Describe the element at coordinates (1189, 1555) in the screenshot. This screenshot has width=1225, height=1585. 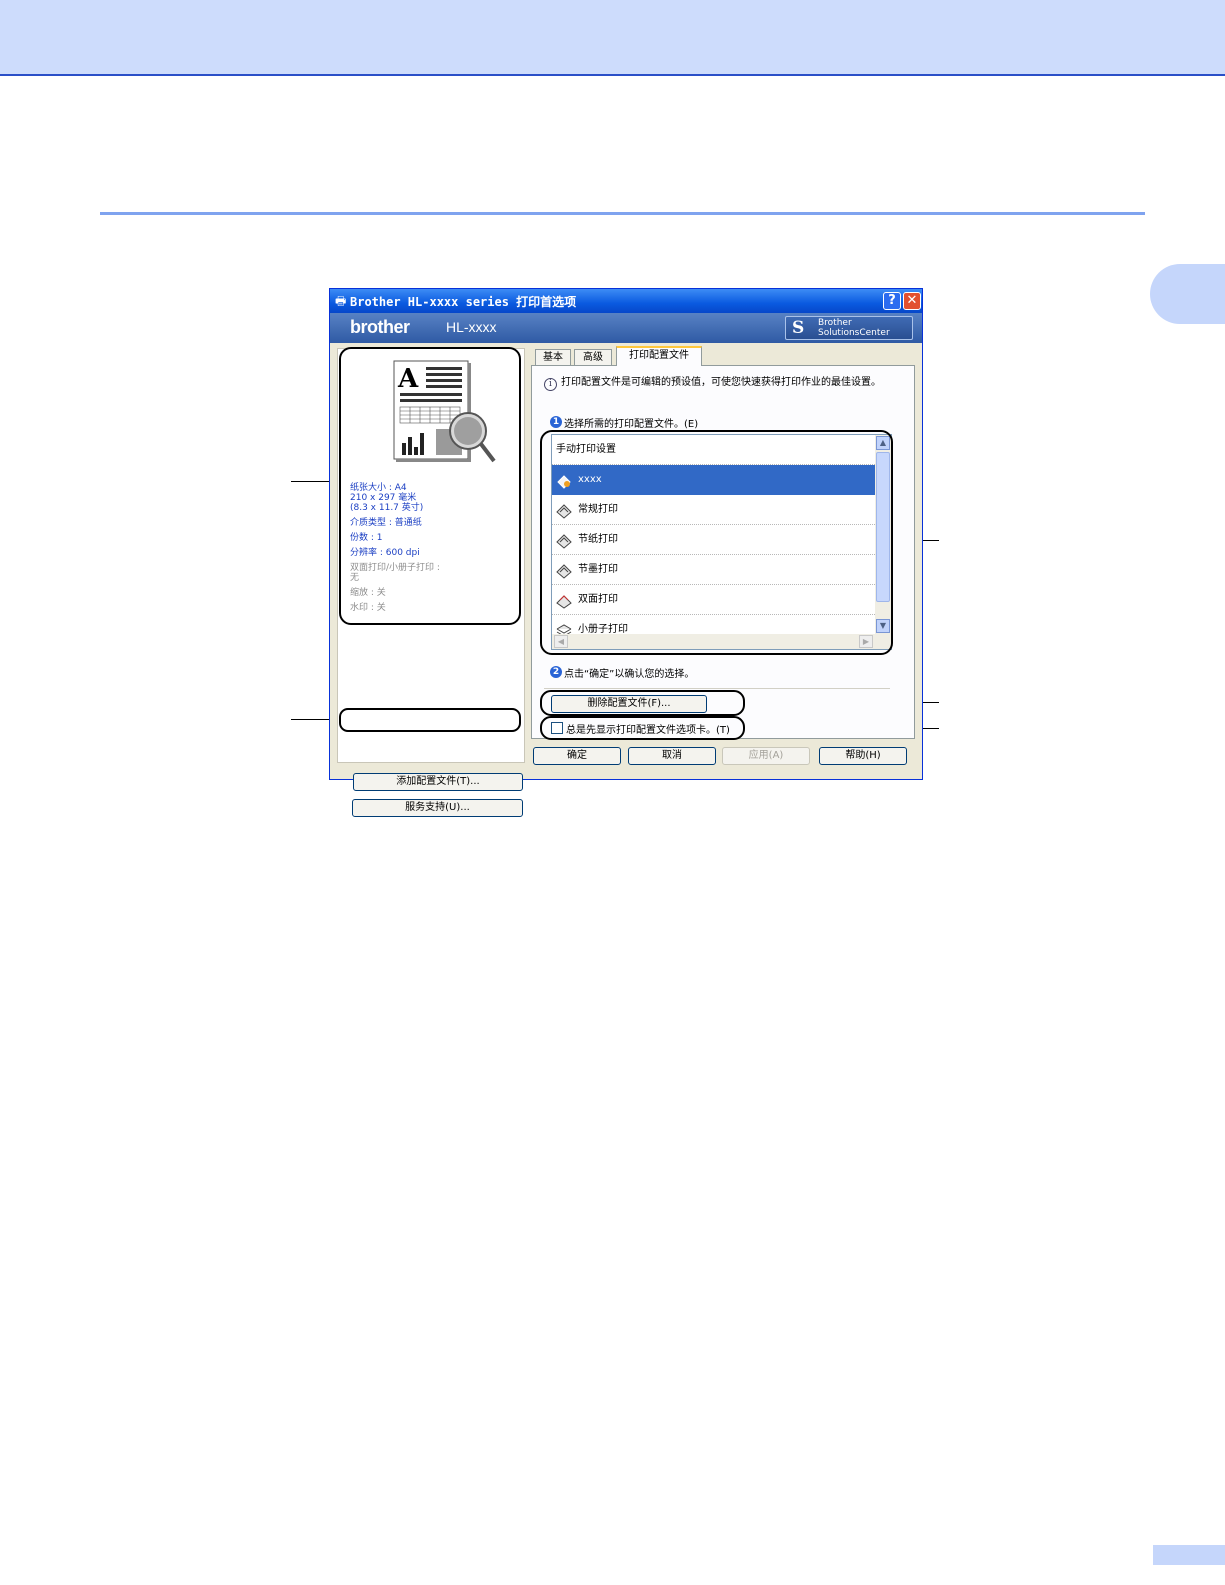
I see `page-number-tab` at that location.